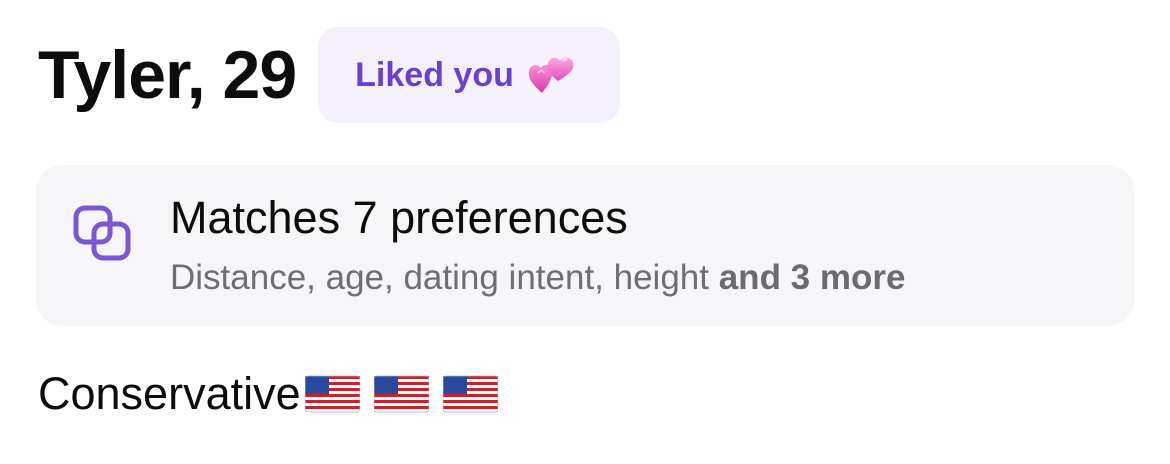 This screenshot has height=464, width=1170. I want to click on liked-you-badge: Liked you, so click(469, 75).